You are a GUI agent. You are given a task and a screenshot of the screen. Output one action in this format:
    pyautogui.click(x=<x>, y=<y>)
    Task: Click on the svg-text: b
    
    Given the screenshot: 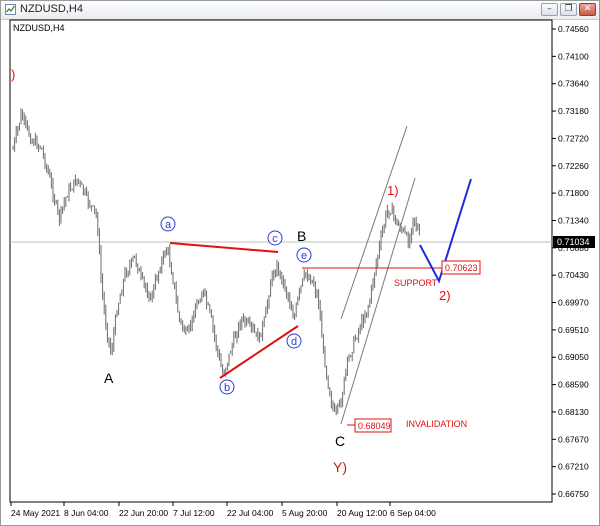 What is the action you would take?
    pyautogui.click(x=227, y=388)
    